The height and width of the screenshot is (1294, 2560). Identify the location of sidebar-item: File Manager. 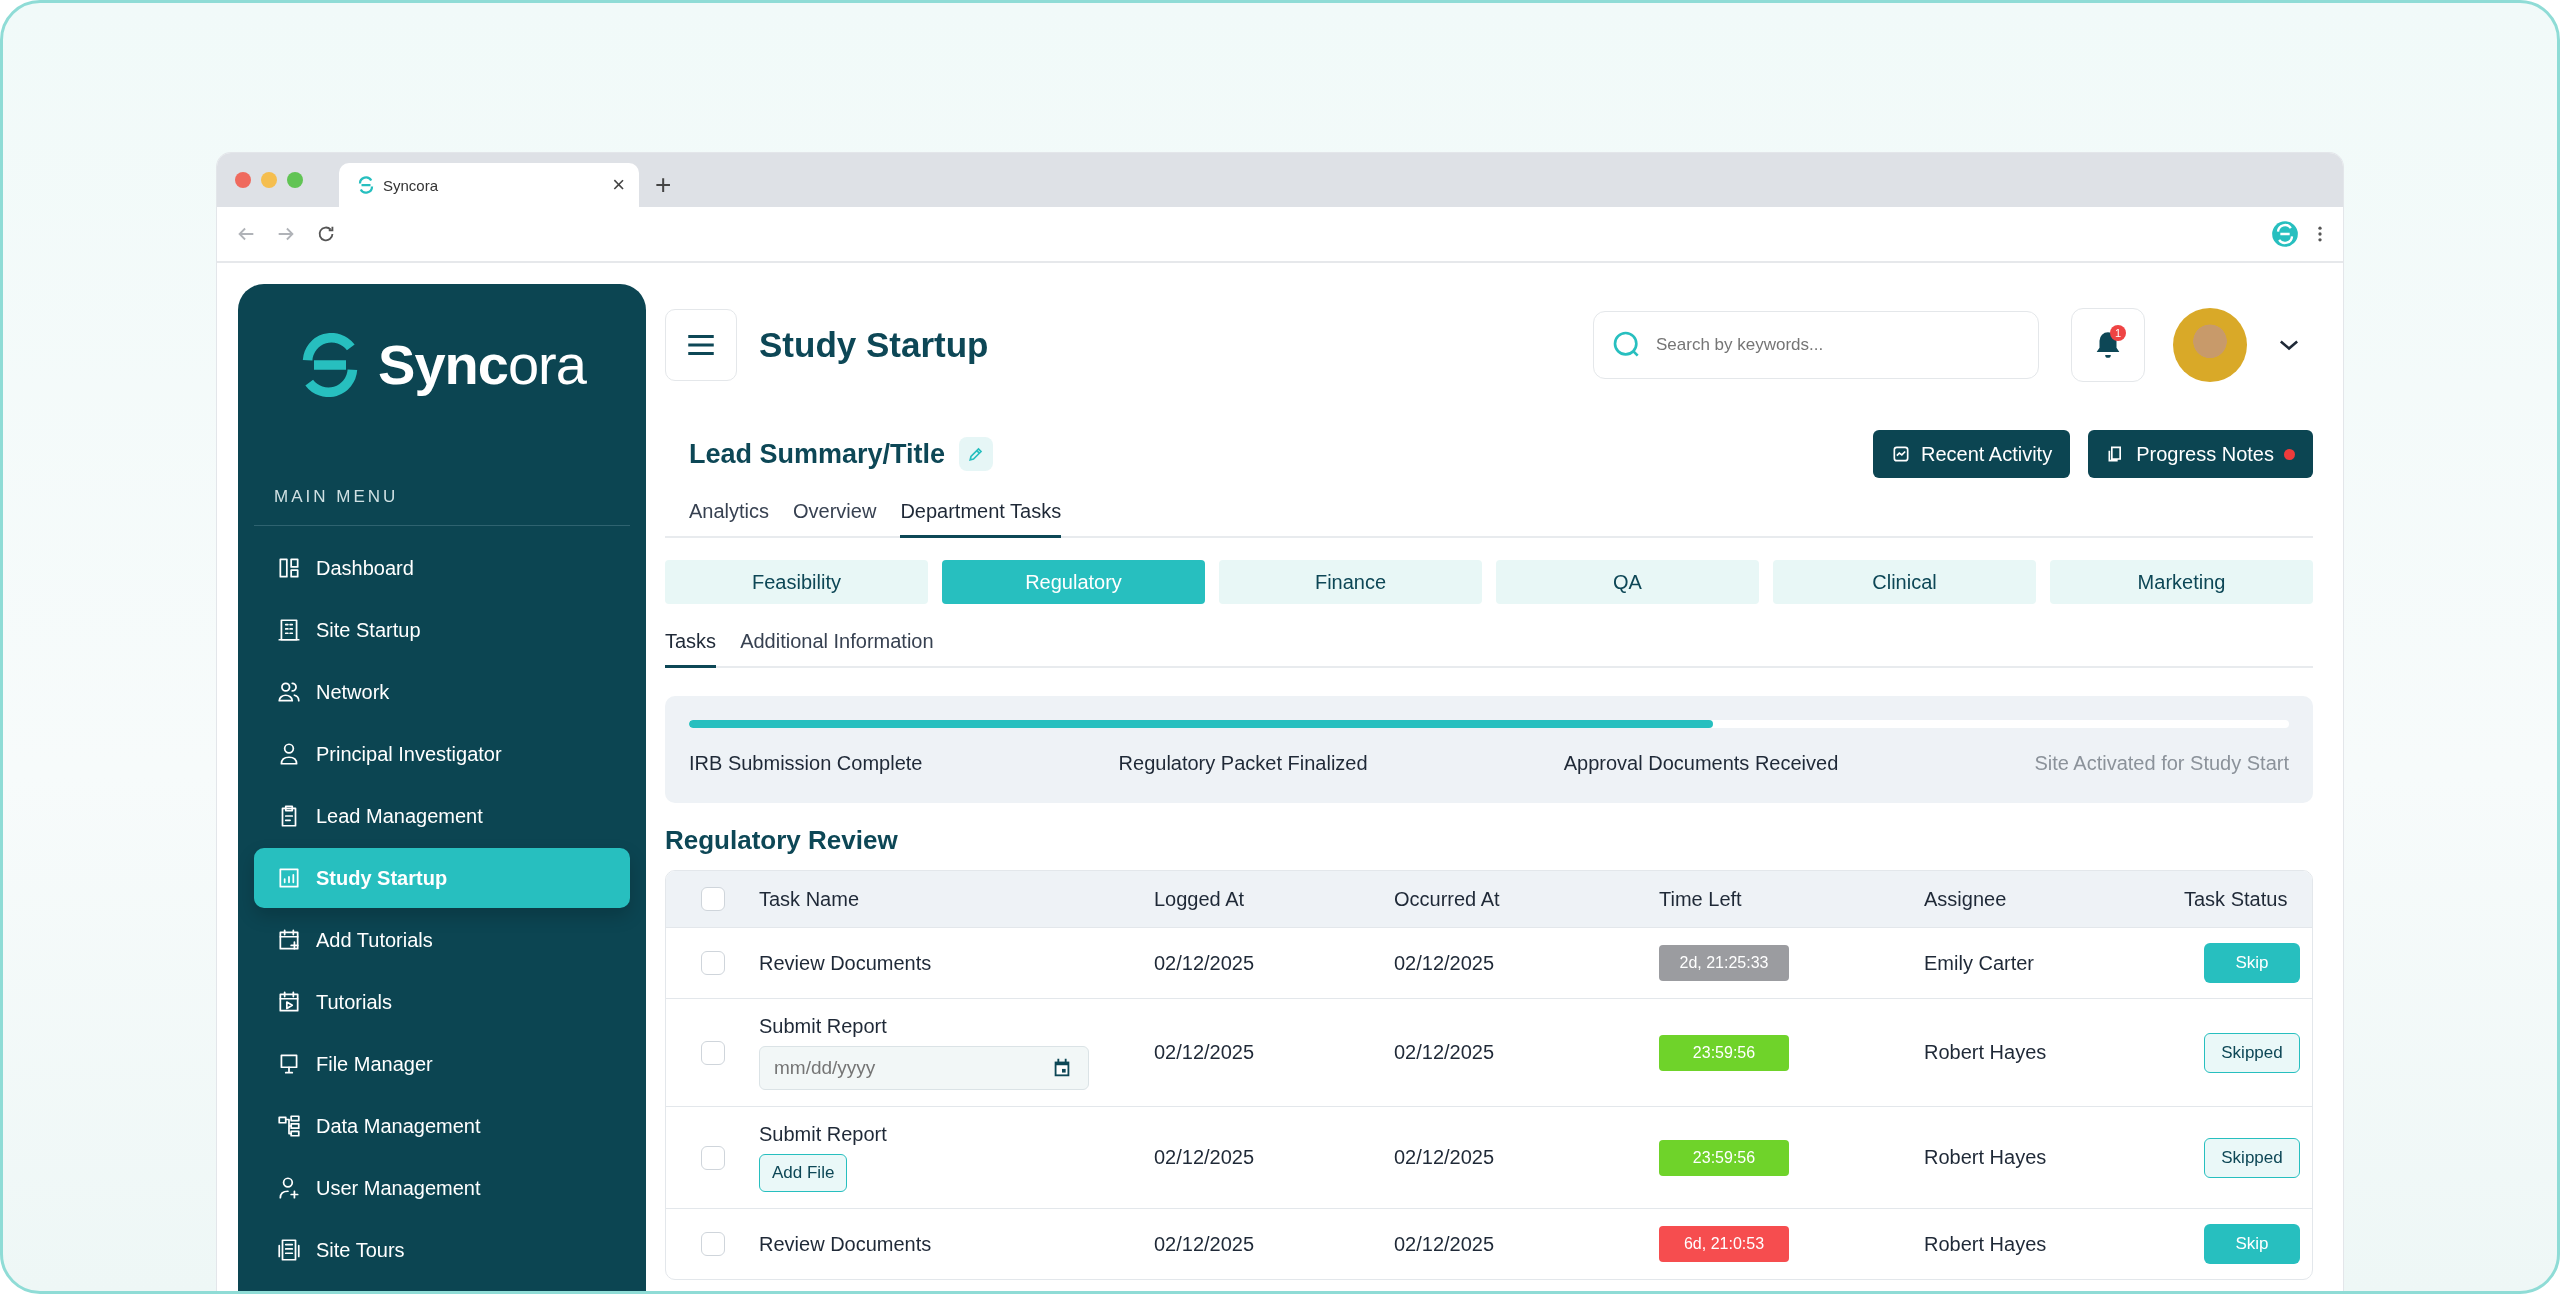
(442, 1064).